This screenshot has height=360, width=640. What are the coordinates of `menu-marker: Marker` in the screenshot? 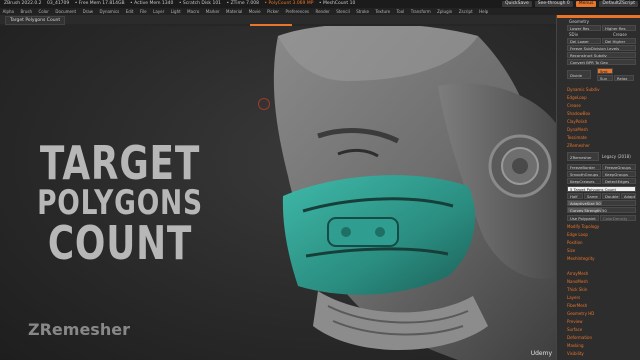 It's located at (213, 11).